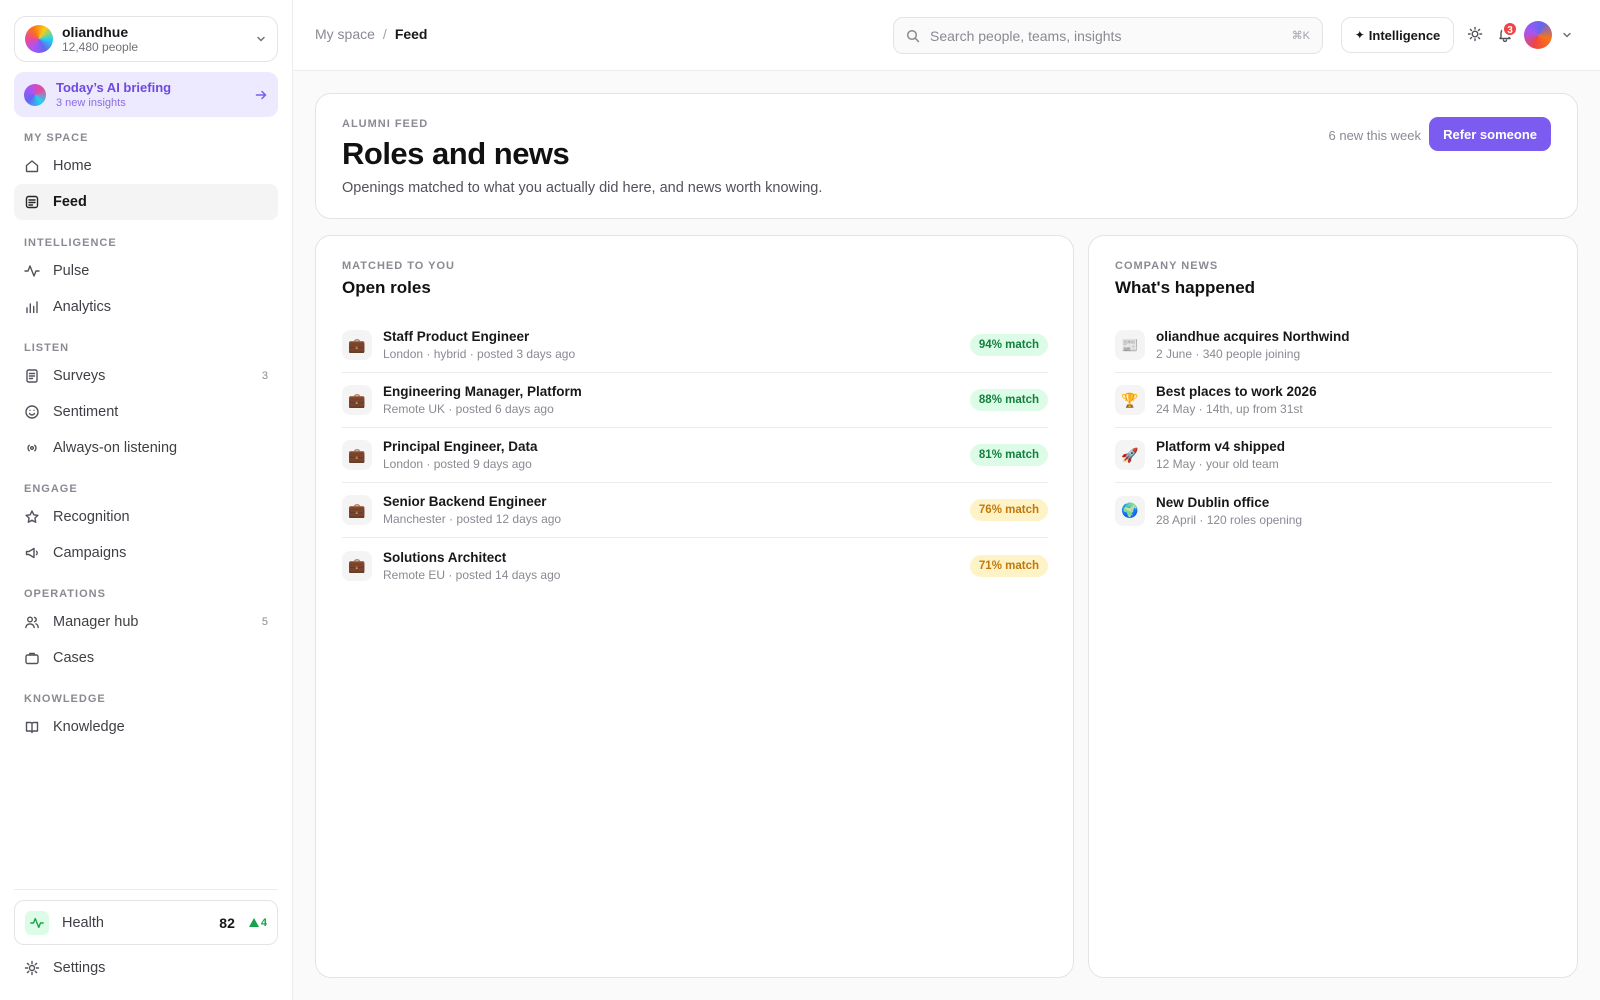 The height and width of the screenshot is (1000, 1600). Describe the element at coordinates (91, 517) in the screenshot. I see `sidebar-item-label: Recognition` at that location.